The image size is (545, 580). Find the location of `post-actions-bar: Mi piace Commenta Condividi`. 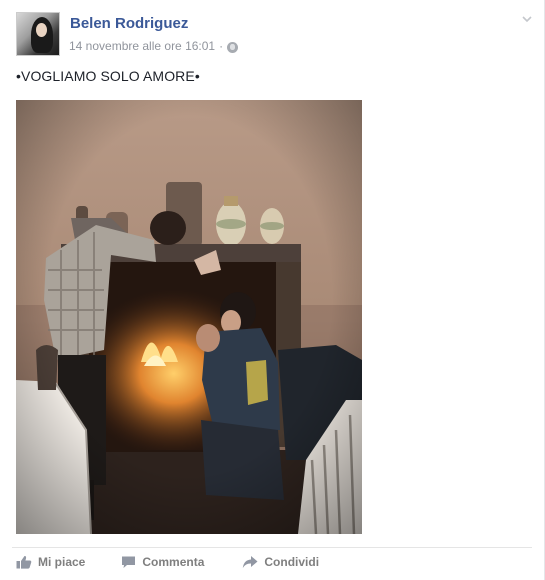

post-actions-bar: Mi piace Commenta Condividi is located at coordinates (167, 562).